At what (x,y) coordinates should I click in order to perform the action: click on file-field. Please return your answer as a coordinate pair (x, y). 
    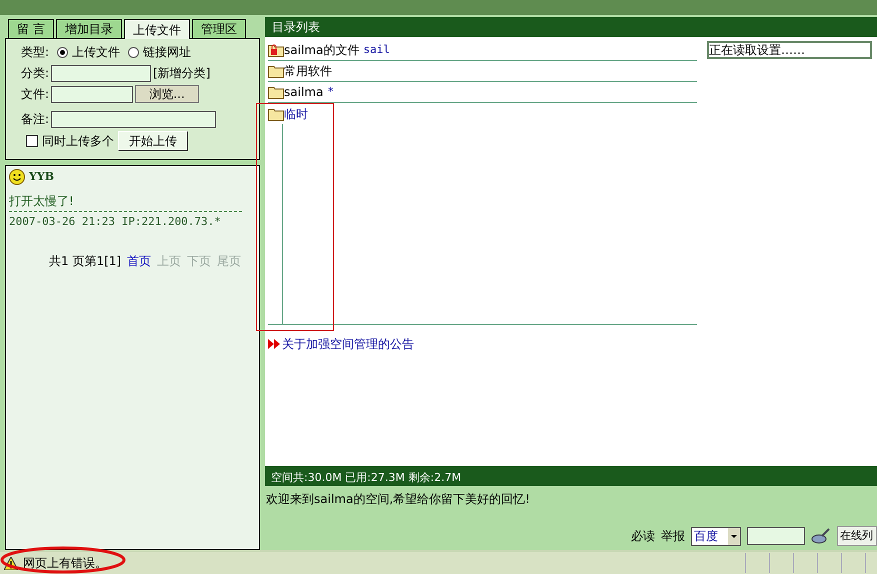
    Looking at the image, I should click on (92, 94).